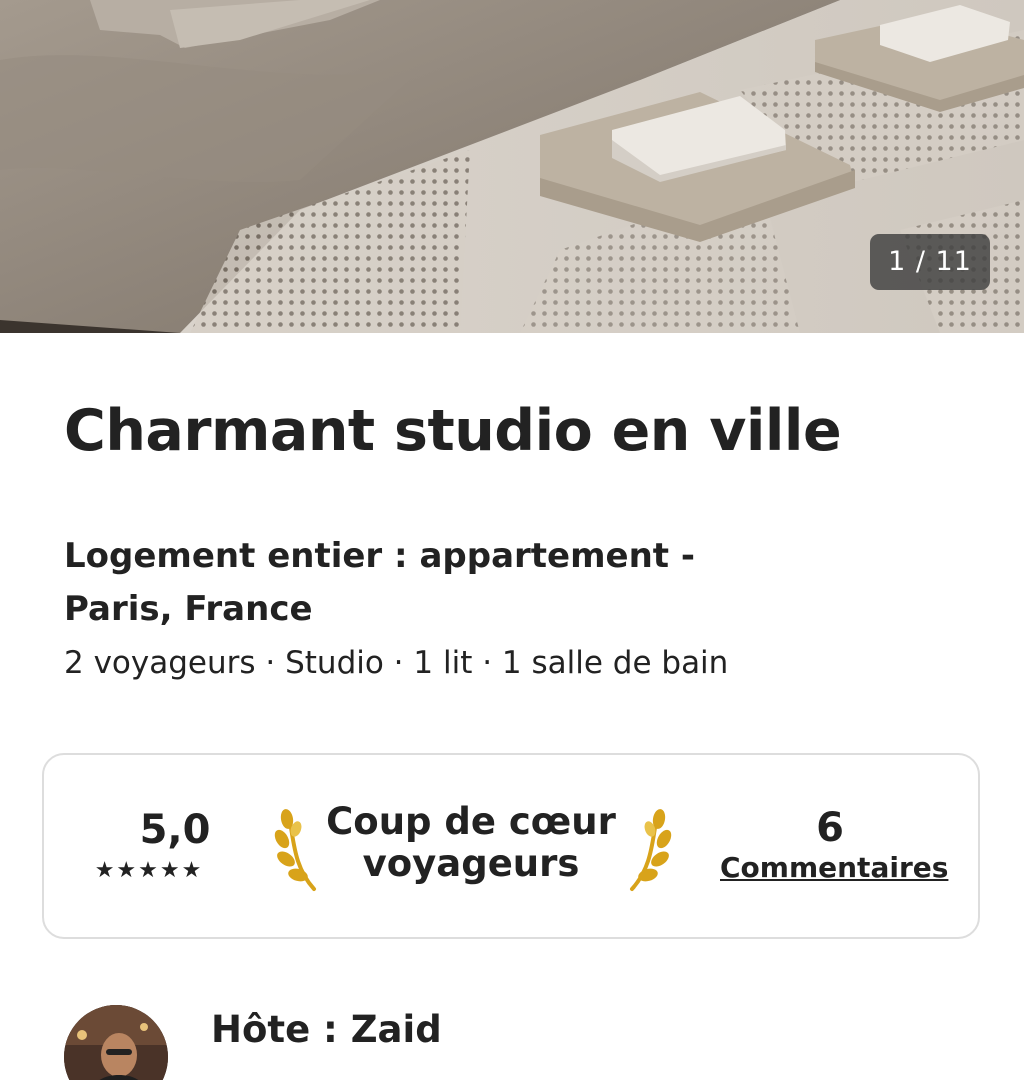 This screenshot has width=1024, height=1080. I want to click on host-photo-image, so click(116, 1042).